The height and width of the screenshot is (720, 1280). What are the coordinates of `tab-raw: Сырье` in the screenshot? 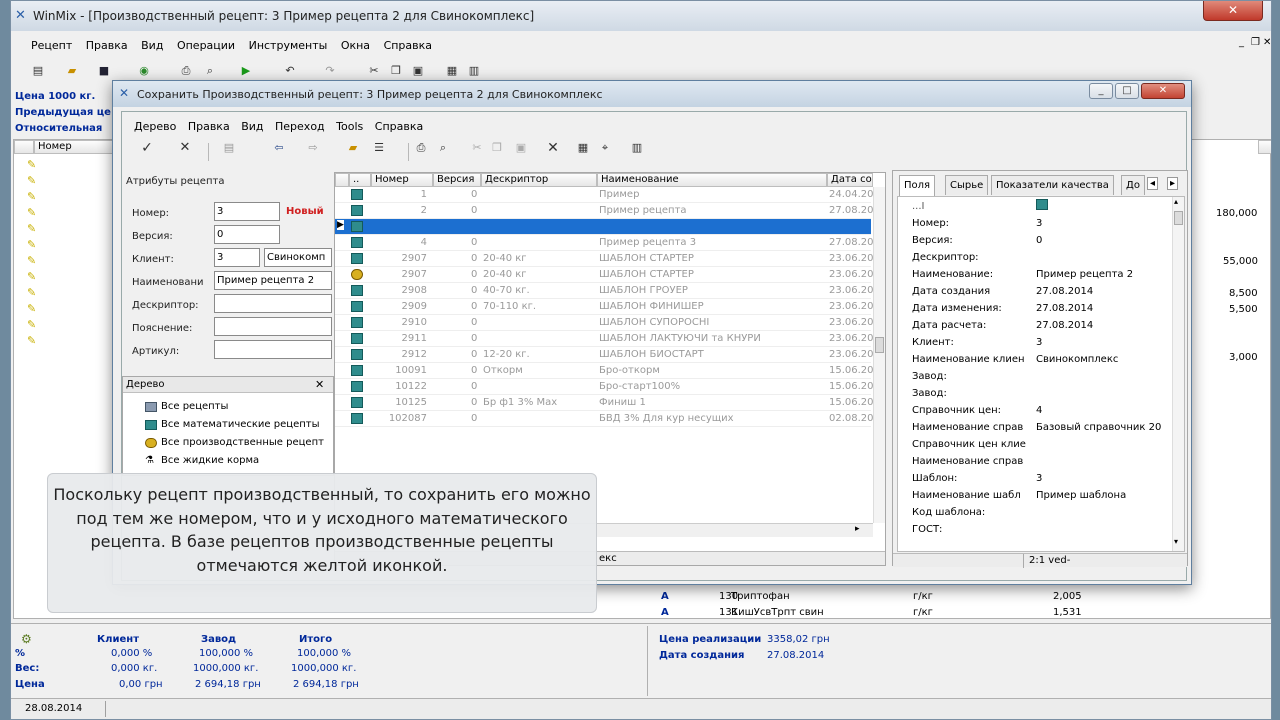 It's located at (967, 185).